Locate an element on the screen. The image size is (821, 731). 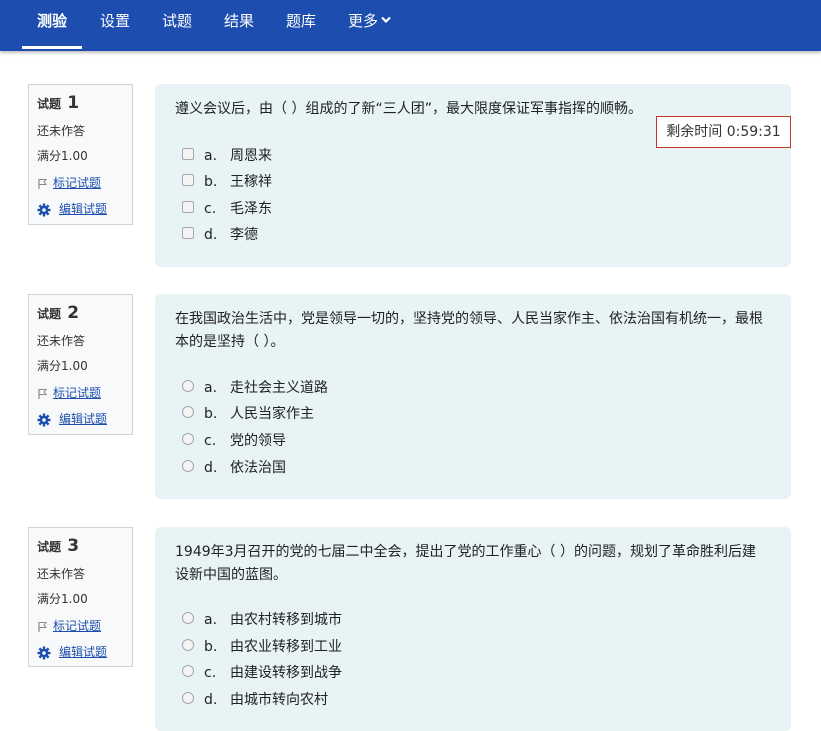
nav-tab-more: 更多 is located at coordinates (369, 25).